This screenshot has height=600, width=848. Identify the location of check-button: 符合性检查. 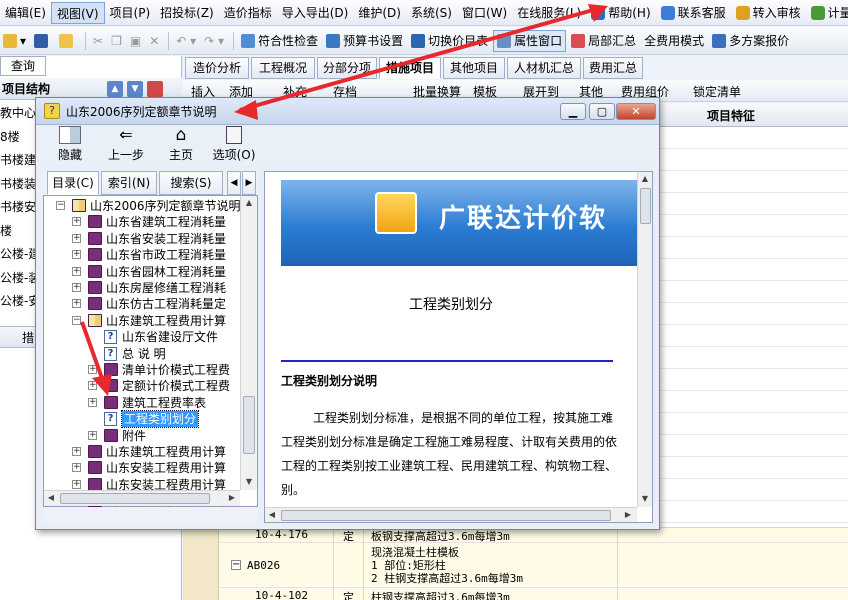
(279, 41).